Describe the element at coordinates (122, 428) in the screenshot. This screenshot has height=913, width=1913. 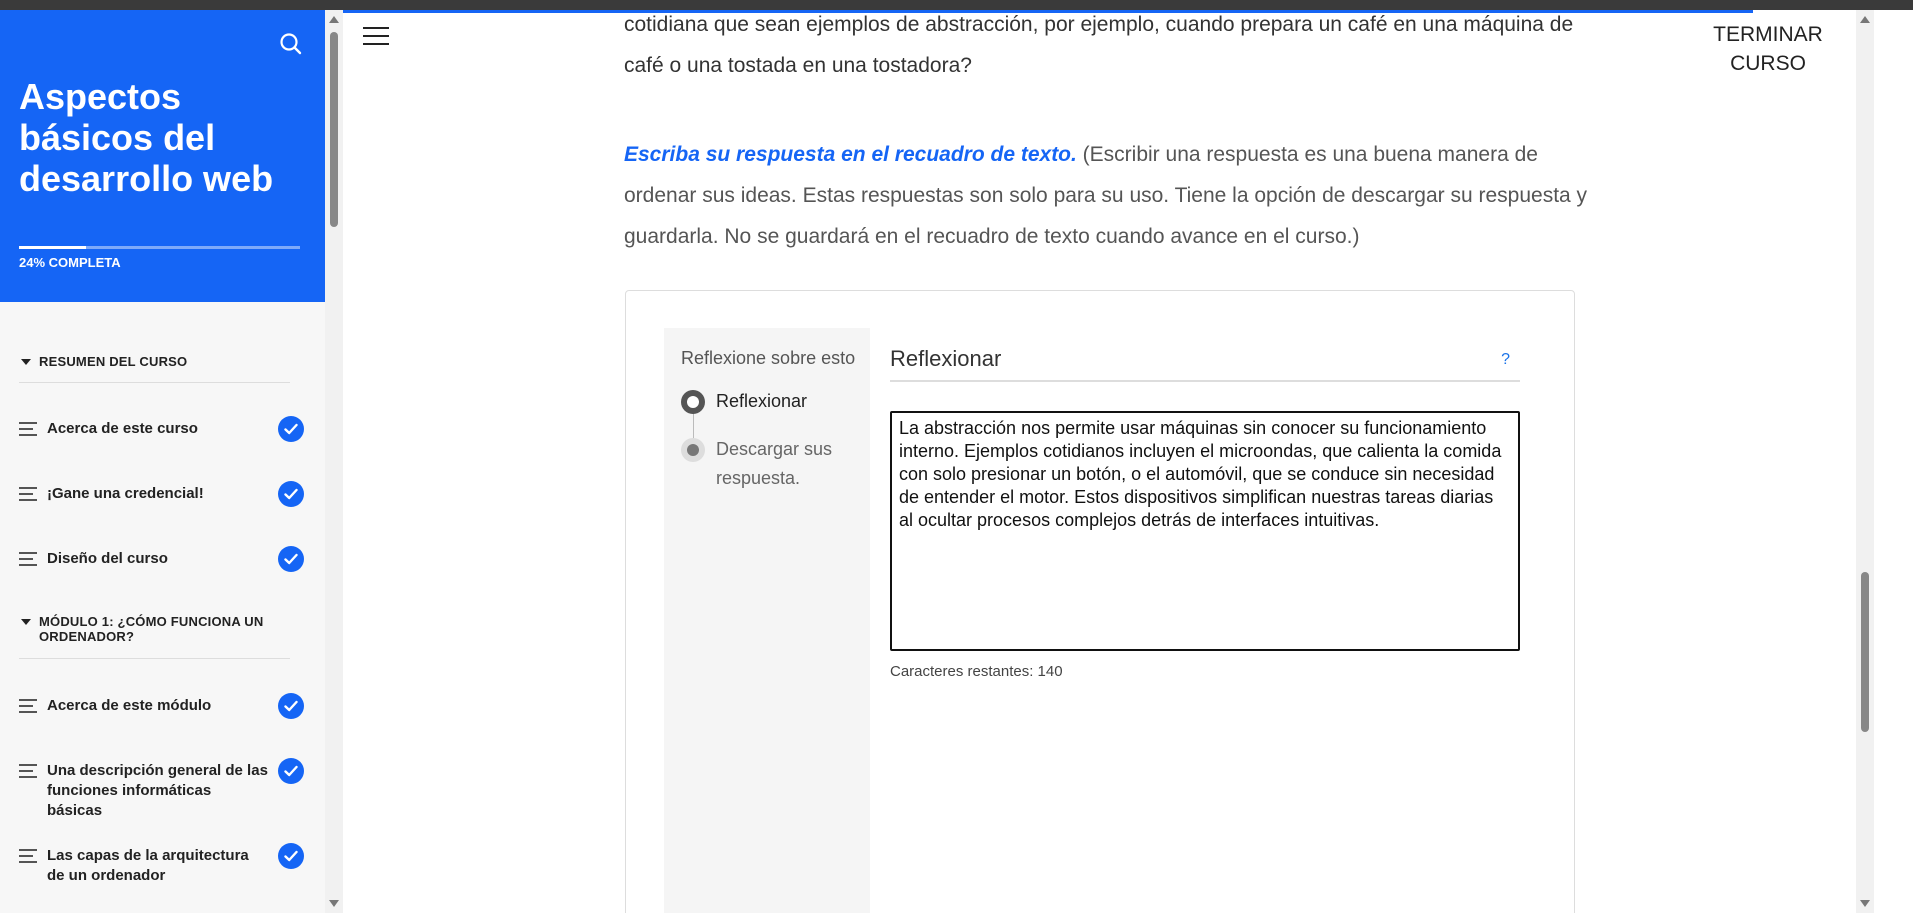
I see `sidebar-item-label: Acerca de este curso` at that location.